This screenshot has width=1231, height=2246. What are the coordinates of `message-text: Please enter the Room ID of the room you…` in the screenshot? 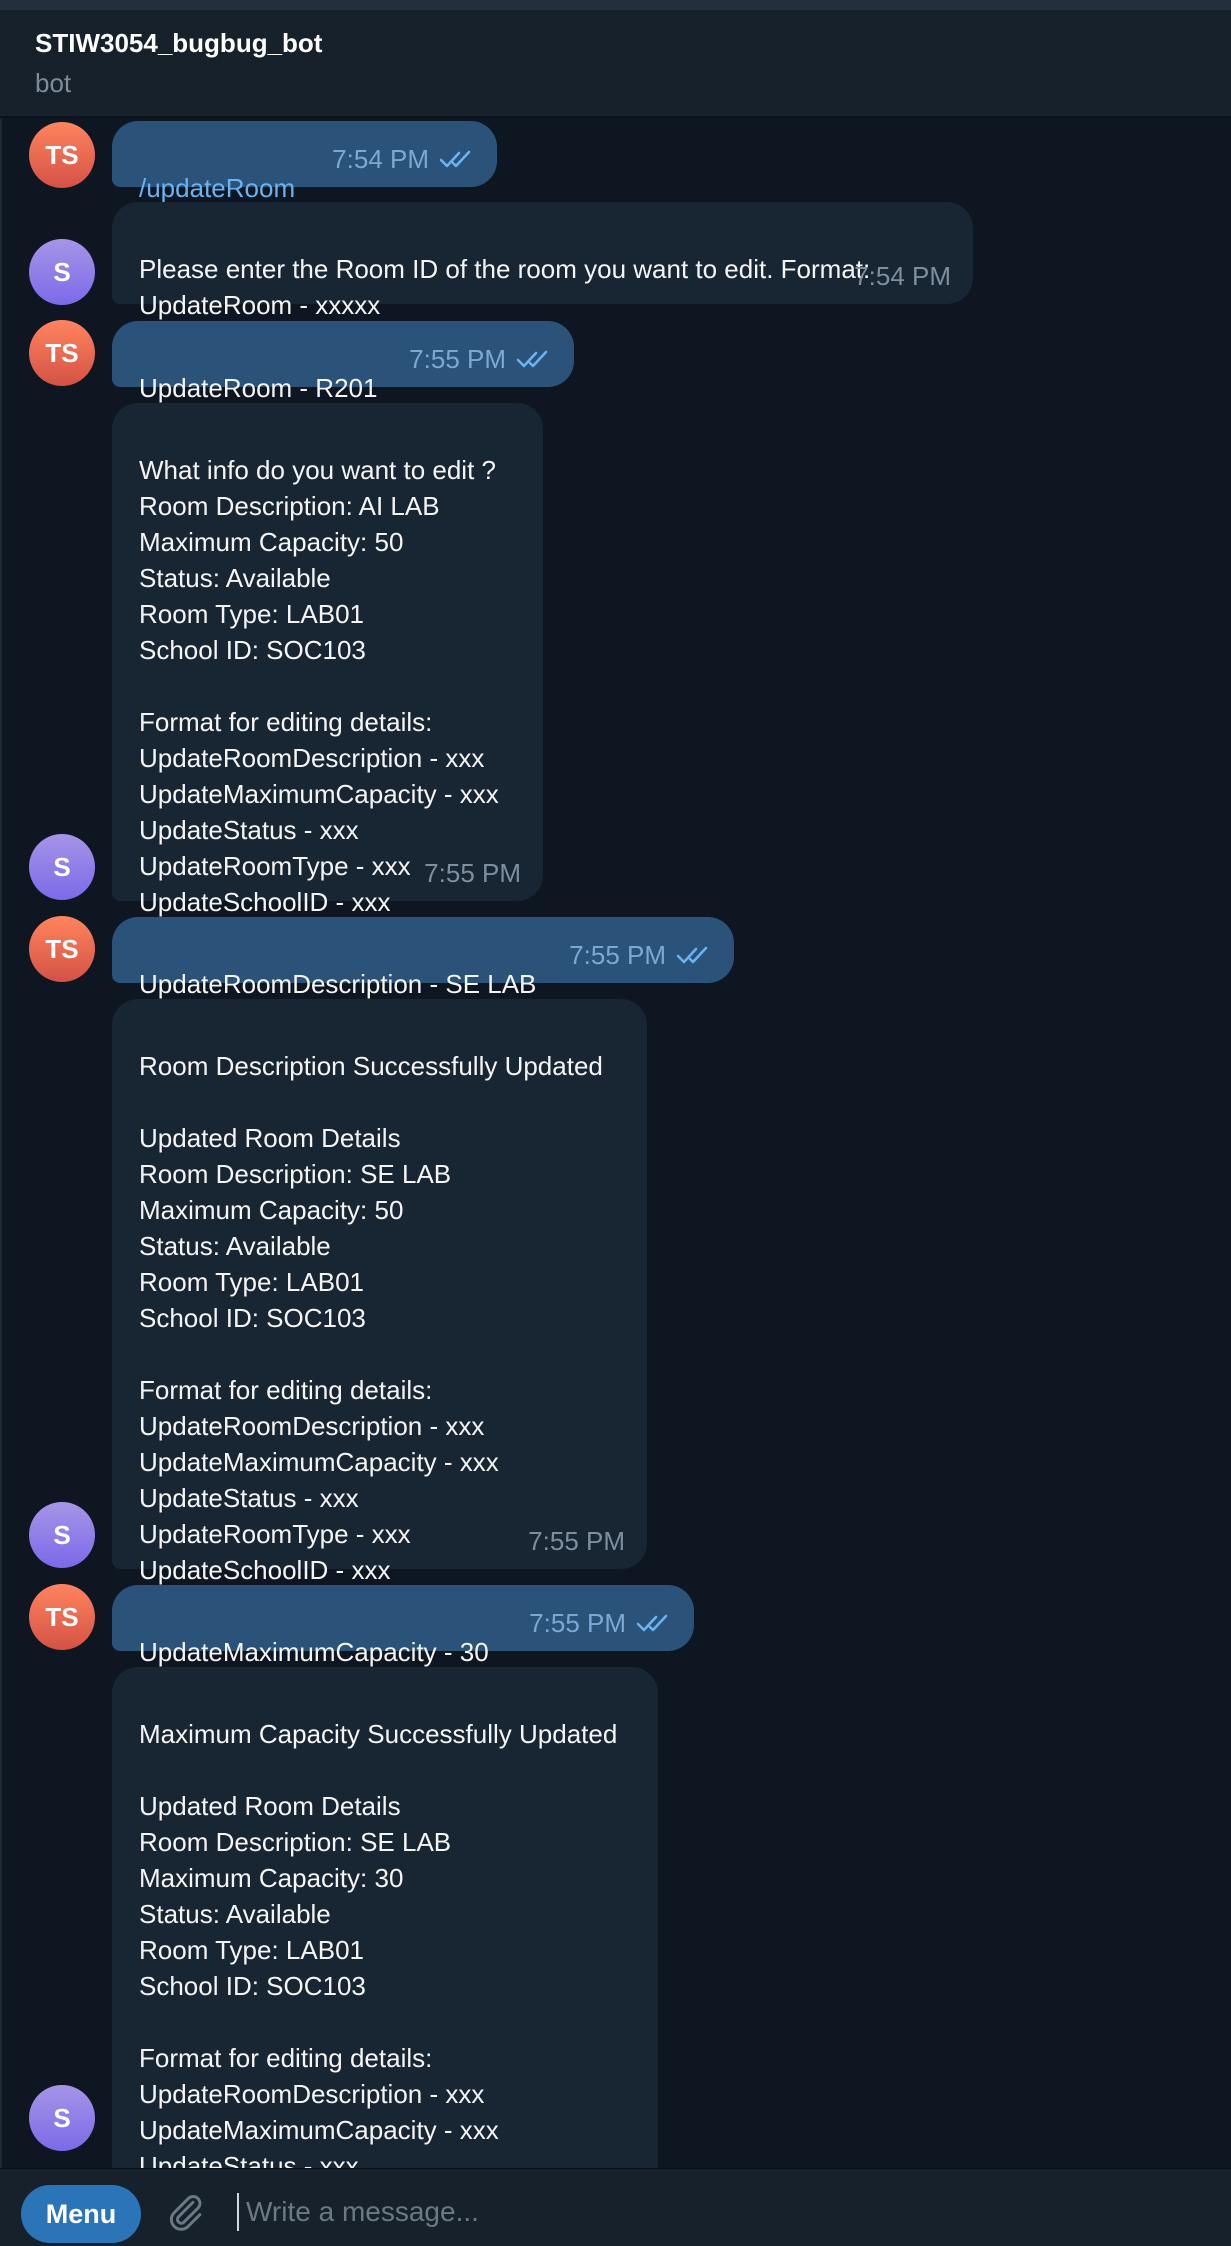 It's located at (505, 287).